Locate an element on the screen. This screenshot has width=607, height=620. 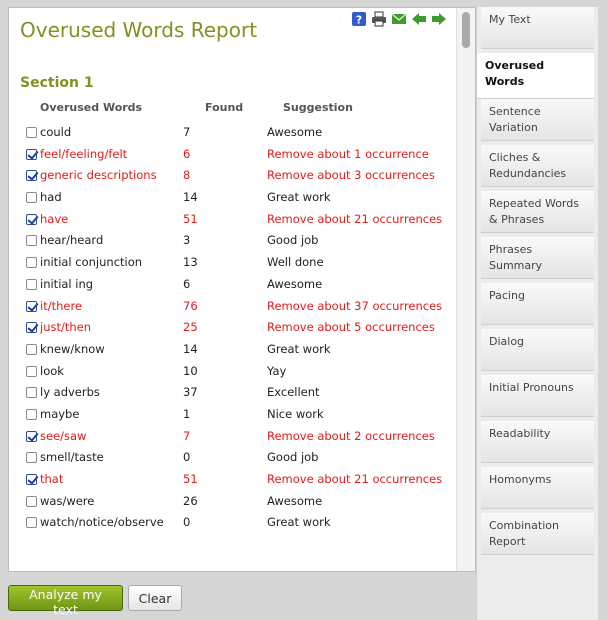
tab-dialog: Dialog is located at coordinates (537, 350).